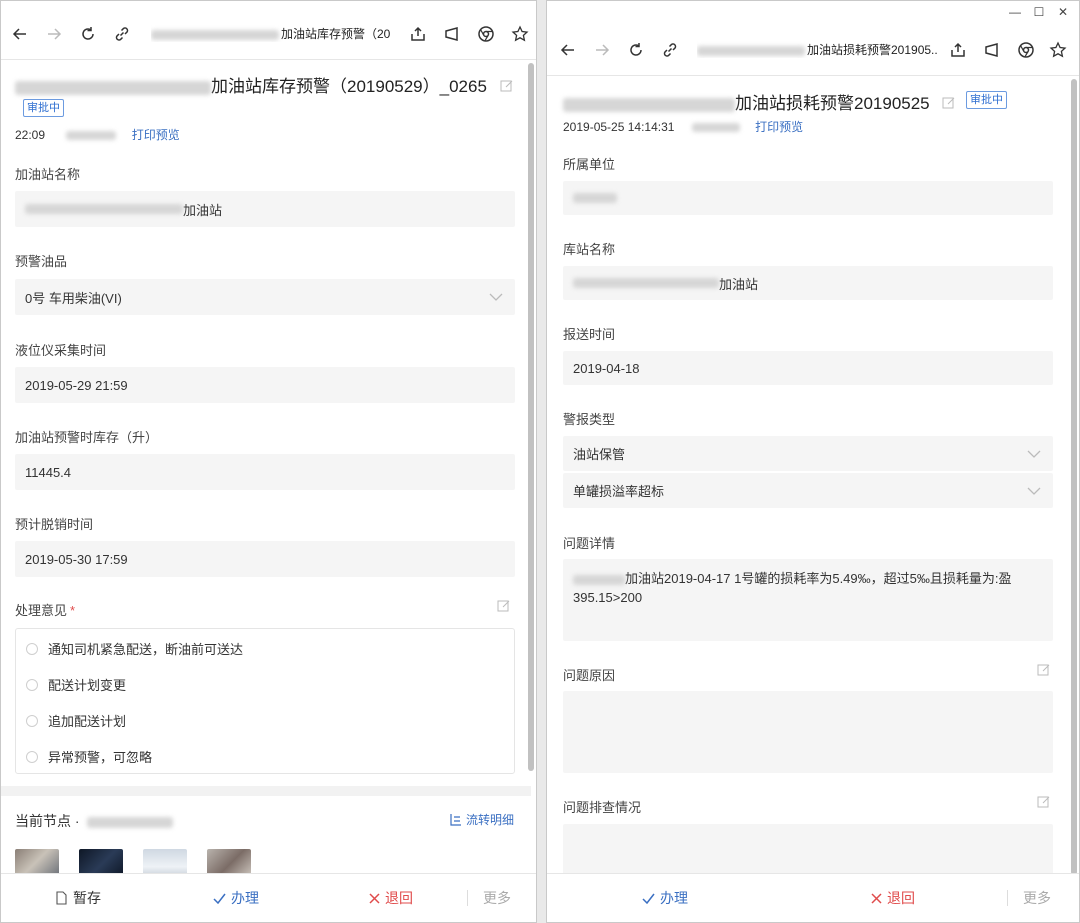 Image resolution: width=1080 pixels, height=923 pixels. Describe the element at coordinates (41, 610) in the screenshot. I see `opinion-label-text: 处理意见` at that location.